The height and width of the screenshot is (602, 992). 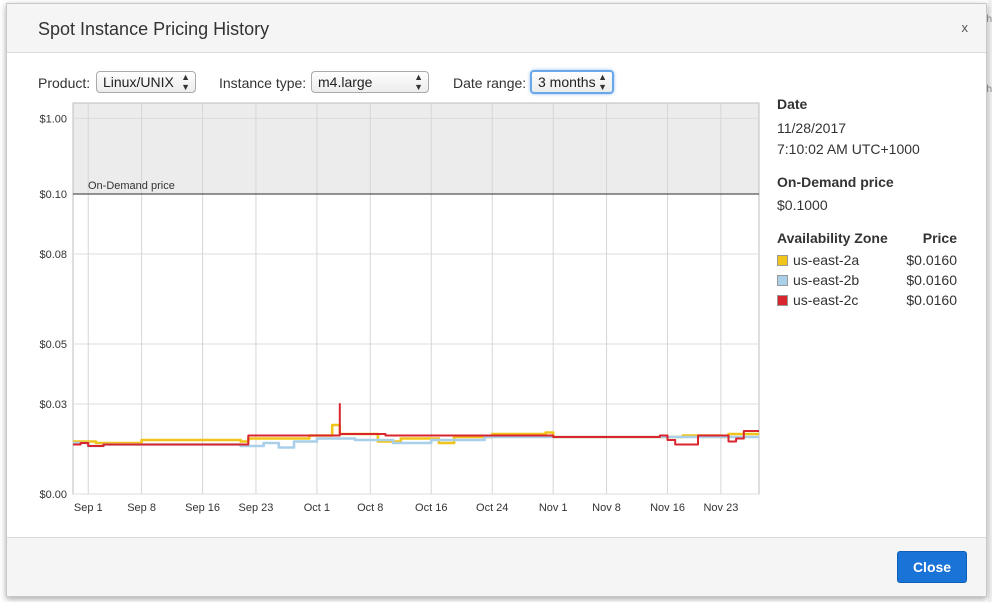 I want to click on x-tick-label: Nov 8, so click(x=606, y=508).